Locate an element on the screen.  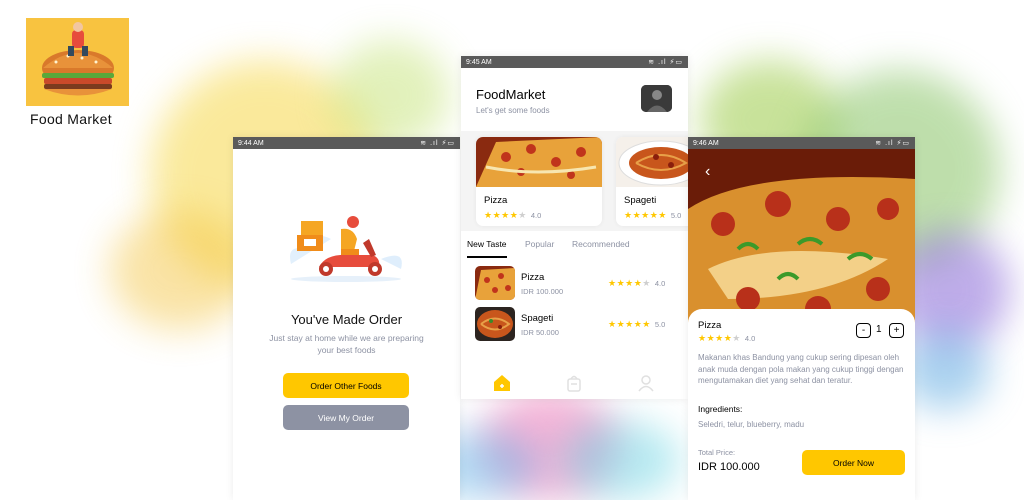
food-card-name: Pizza is located at coordinates (496, 200).